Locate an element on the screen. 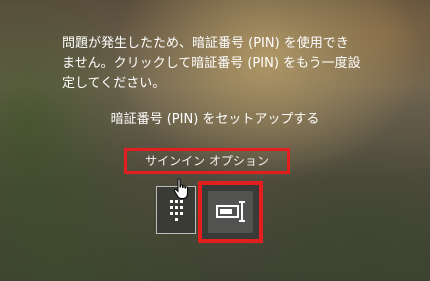  password-signin-option-button is located at coordinates (230, 212).